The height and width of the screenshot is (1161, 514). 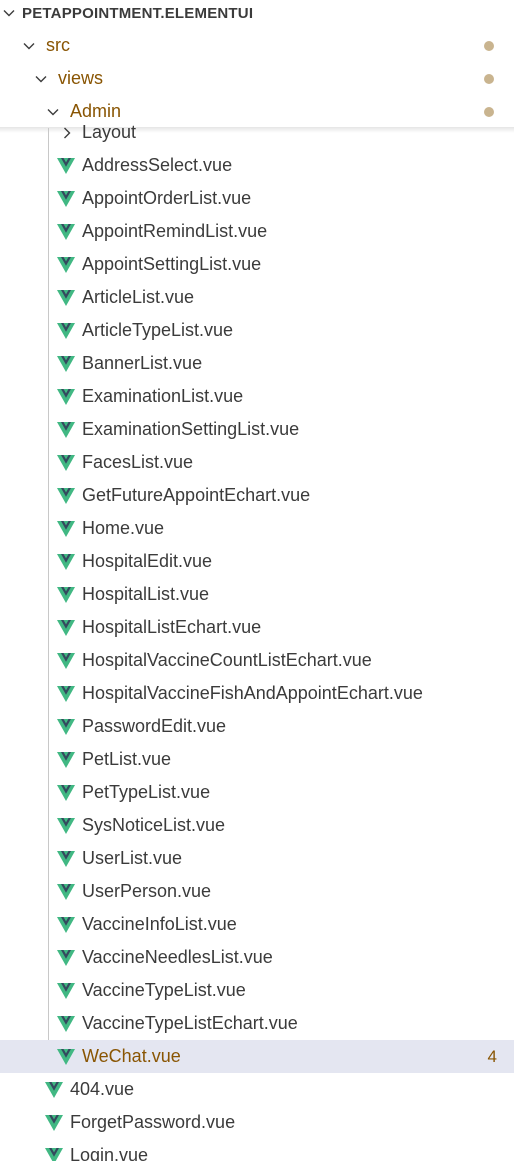 I want to click on file-label: 404.vue, so click(x=102, y=1089).